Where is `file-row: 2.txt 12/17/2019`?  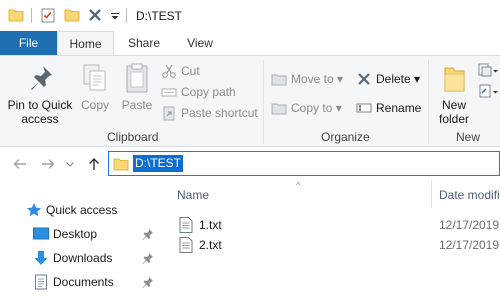
file-row: 2.txt 12/17/2019 is located at coordinates (332, 245).